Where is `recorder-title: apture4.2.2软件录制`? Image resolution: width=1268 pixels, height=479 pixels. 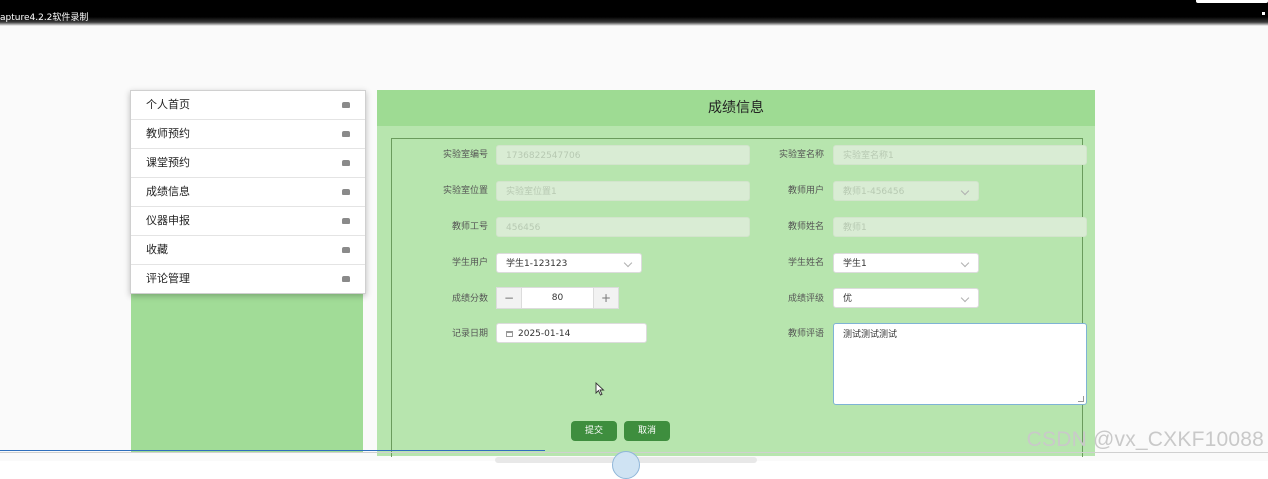 recorder-title: apture4.2.2软件录制 is located at coordinates (44, 18).